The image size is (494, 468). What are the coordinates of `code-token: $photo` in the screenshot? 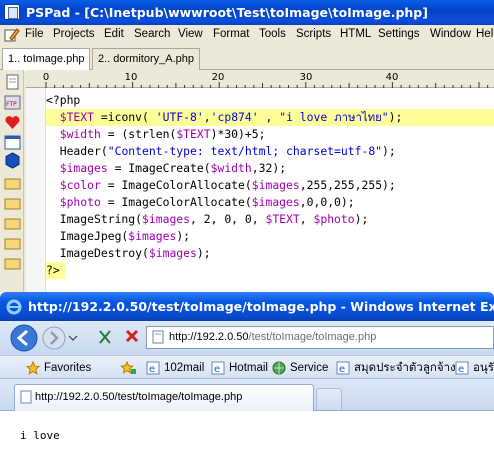 It's located at (334, 219).